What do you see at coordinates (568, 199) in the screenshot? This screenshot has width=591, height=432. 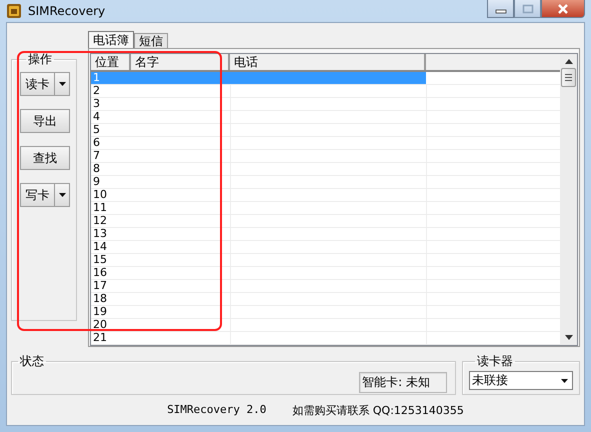 I see `scrollbar` at bounding box center [568, 199].